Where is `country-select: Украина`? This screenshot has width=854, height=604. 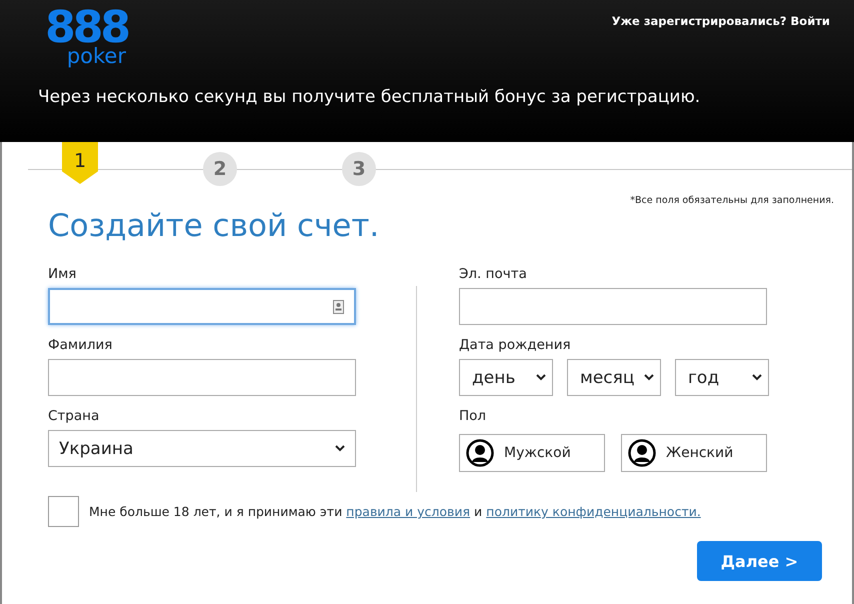
country-select: Украина is located at coordinates (202, 448).